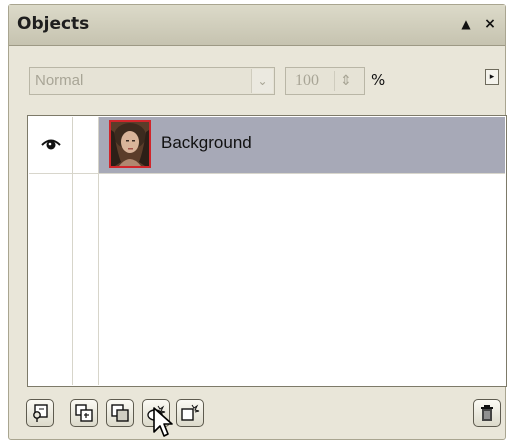 This screenshot has width=510, height=443. I want to click on blend-mode-select: Normal ⌄, so click(152, 81).